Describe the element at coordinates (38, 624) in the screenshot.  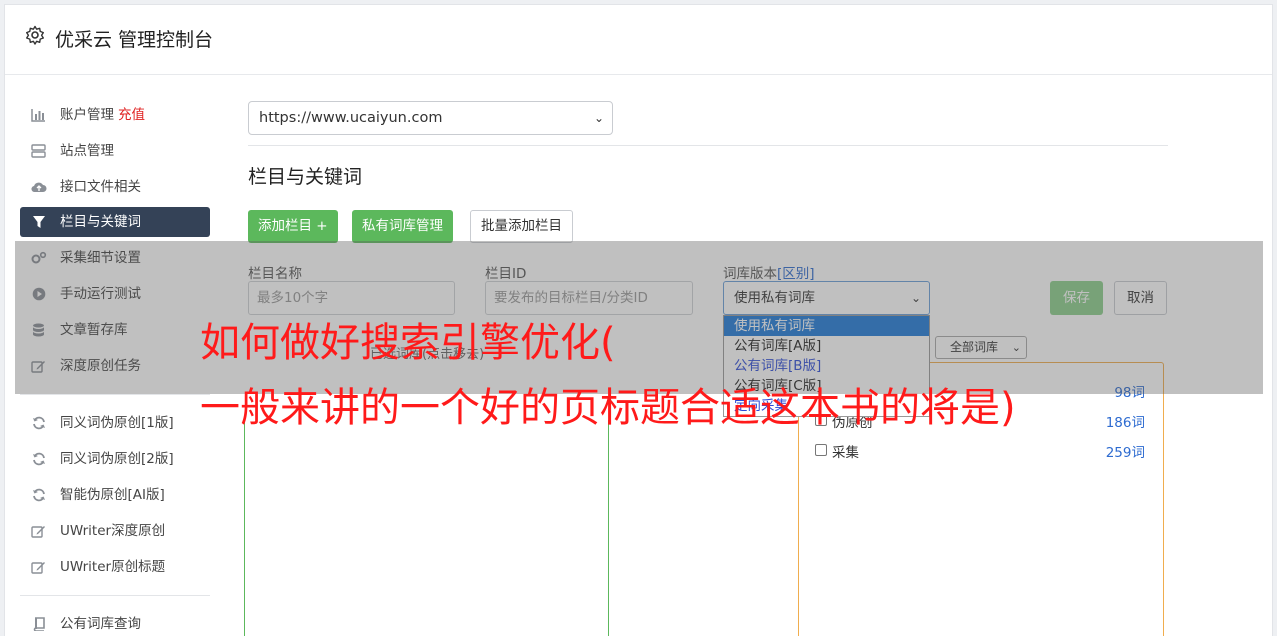
I see `book-icon` at that location.